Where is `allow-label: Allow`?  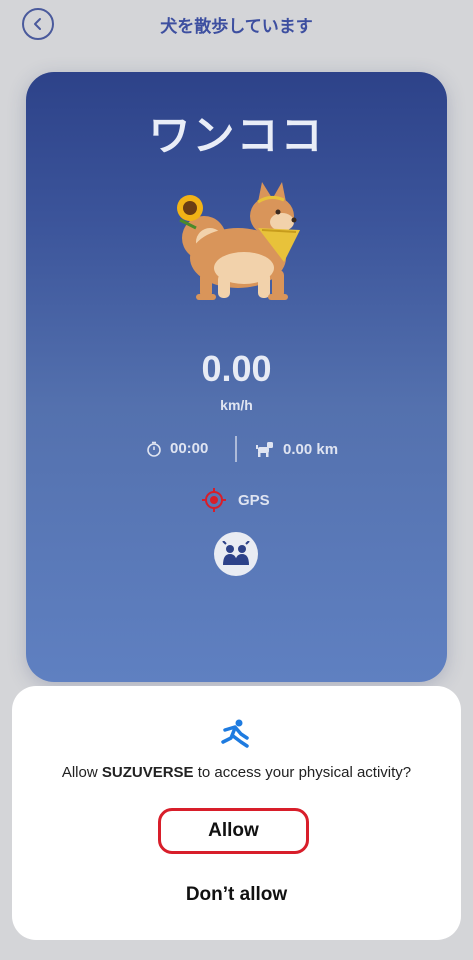 allow-label: Allow is located at coordinates (233, 830).